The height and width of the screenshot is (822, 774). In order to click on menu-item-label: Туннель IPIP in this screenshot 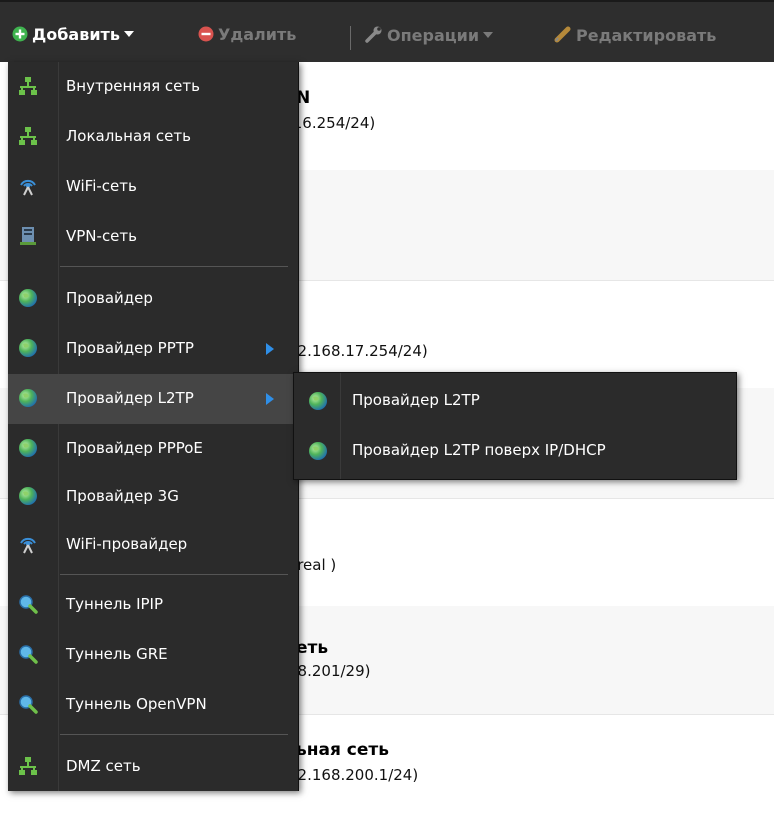, I will do `click(115, 604)`.